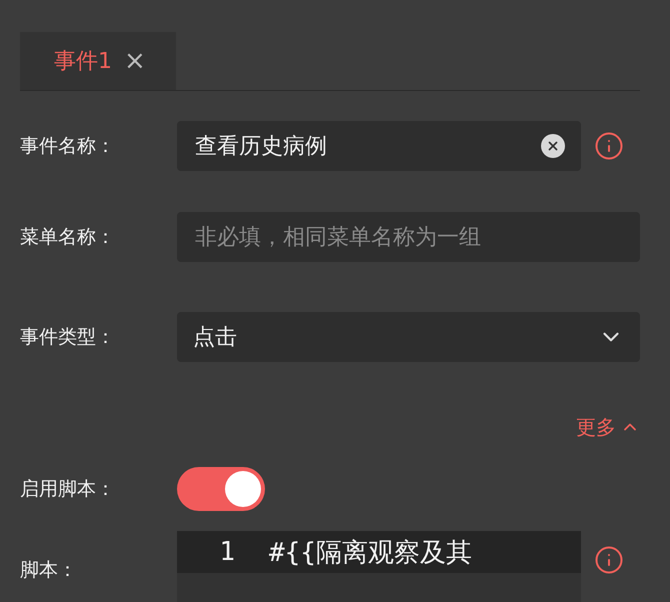 The width and height of the screenshot is (670, 602). I want to click on field-label: 启用脚本：, so click(68, 489).